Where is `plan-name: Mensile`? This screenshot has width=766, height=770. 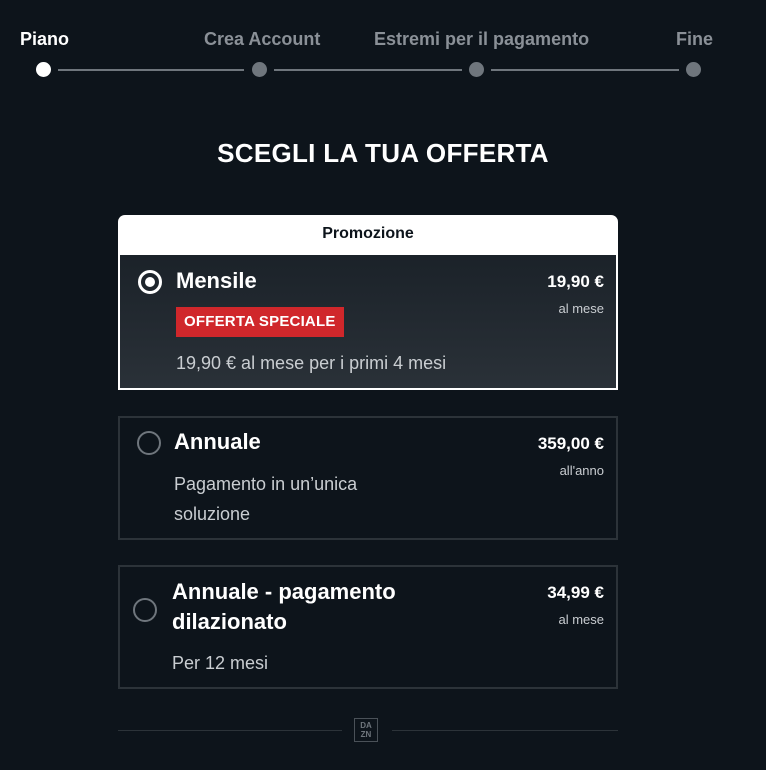
plan-name: Mensile is located at coordinates (216, 280).